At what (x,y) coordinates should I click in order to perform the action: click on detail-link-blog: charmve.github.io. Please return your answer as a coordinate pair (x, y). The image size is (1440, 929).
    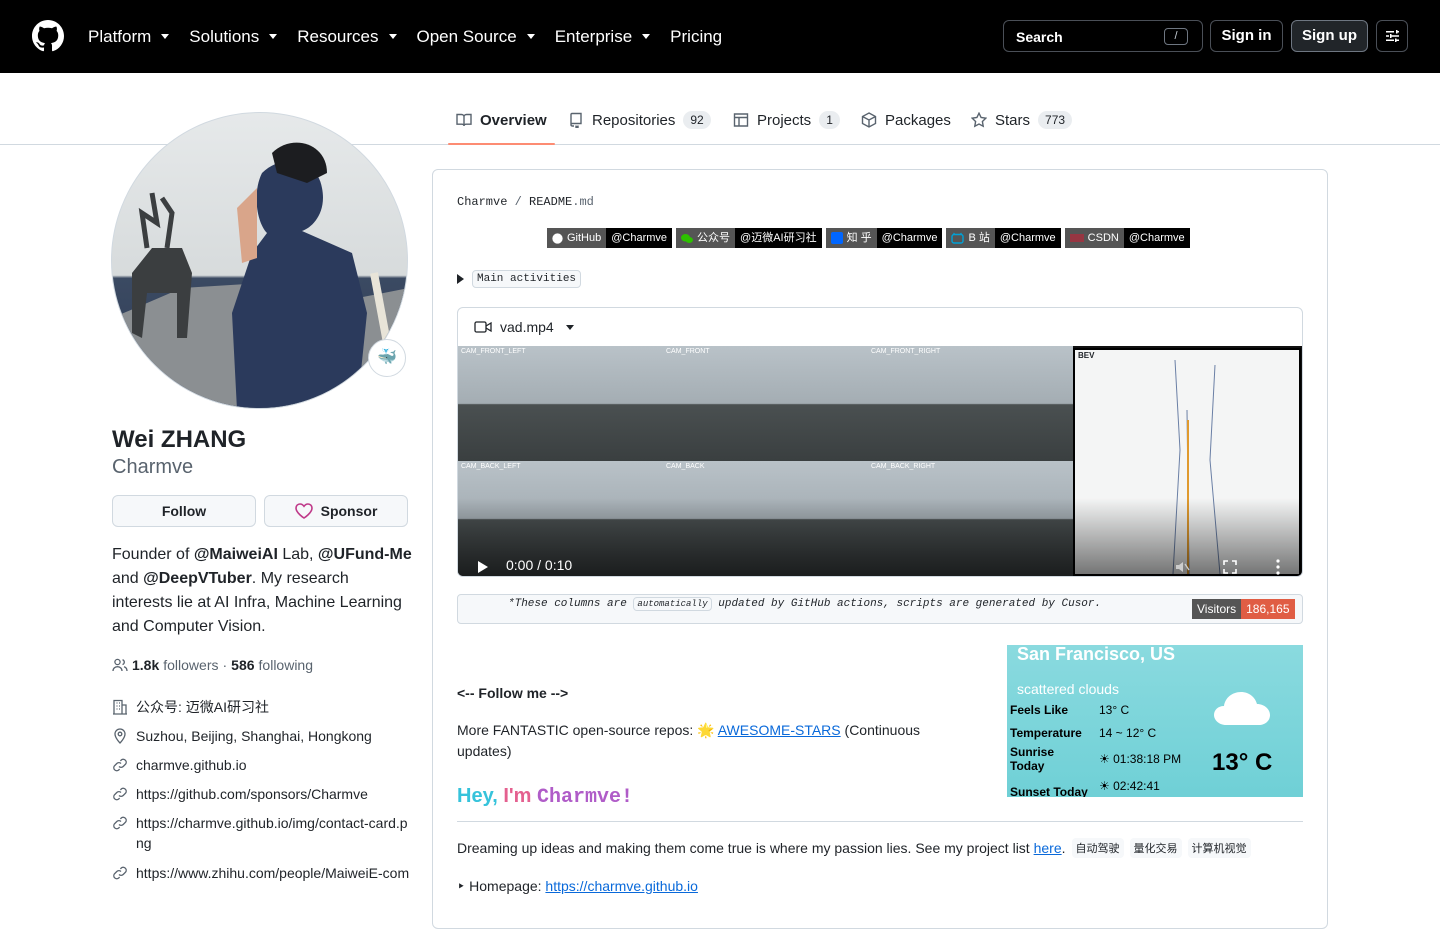
    Looking at the image, I should click on (262, 765).